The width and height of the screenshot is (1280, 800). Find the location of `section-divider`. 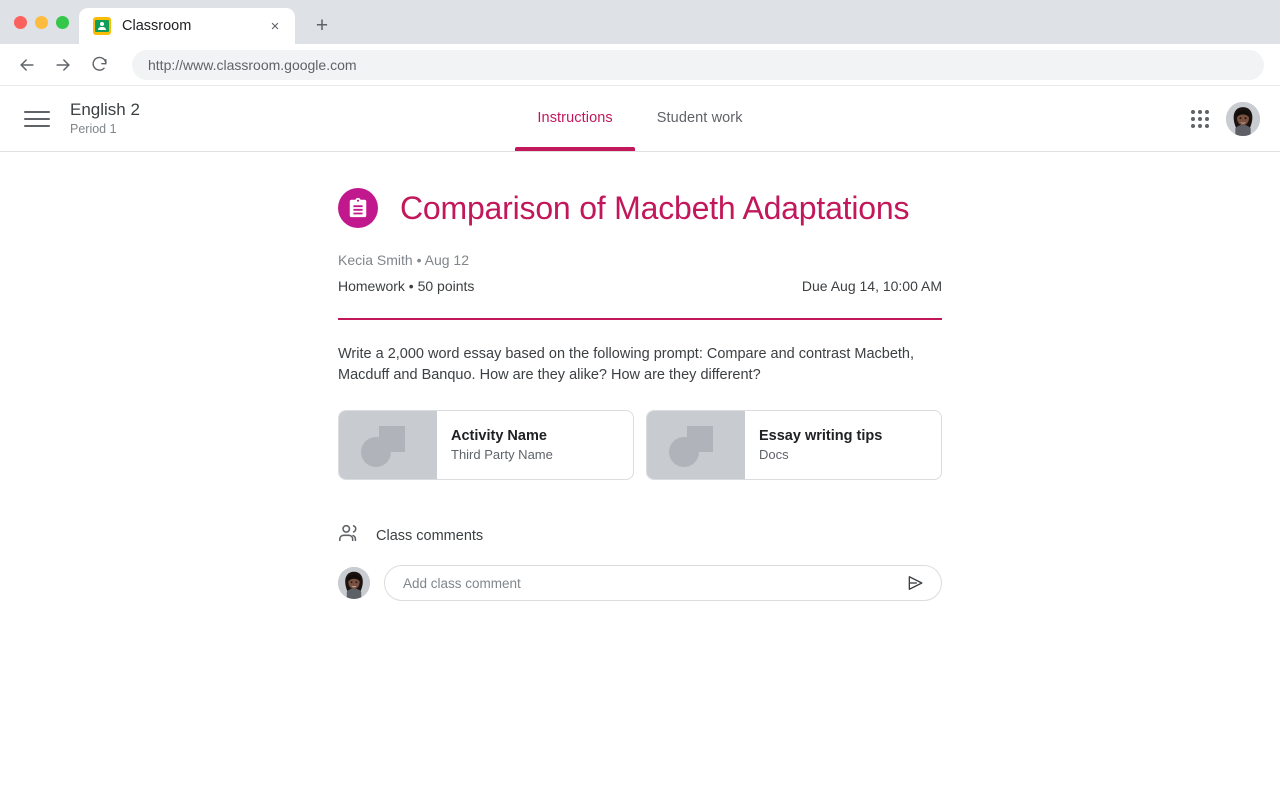

section-divider is located at coordinates (640, 319).